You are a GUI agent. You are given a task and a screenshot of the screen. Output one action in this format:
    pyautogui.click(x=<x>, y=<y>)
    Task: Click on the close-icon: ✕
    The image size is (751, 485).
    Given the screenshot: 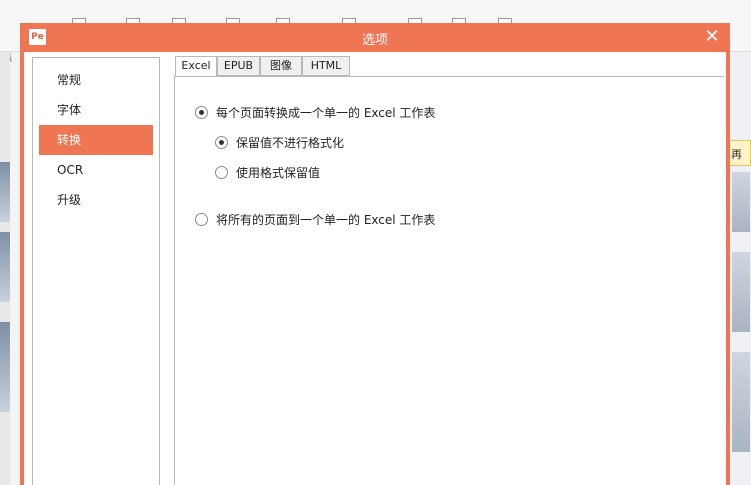 What is the action you would take?
    pyautogui.click(x=712, y=37)
    